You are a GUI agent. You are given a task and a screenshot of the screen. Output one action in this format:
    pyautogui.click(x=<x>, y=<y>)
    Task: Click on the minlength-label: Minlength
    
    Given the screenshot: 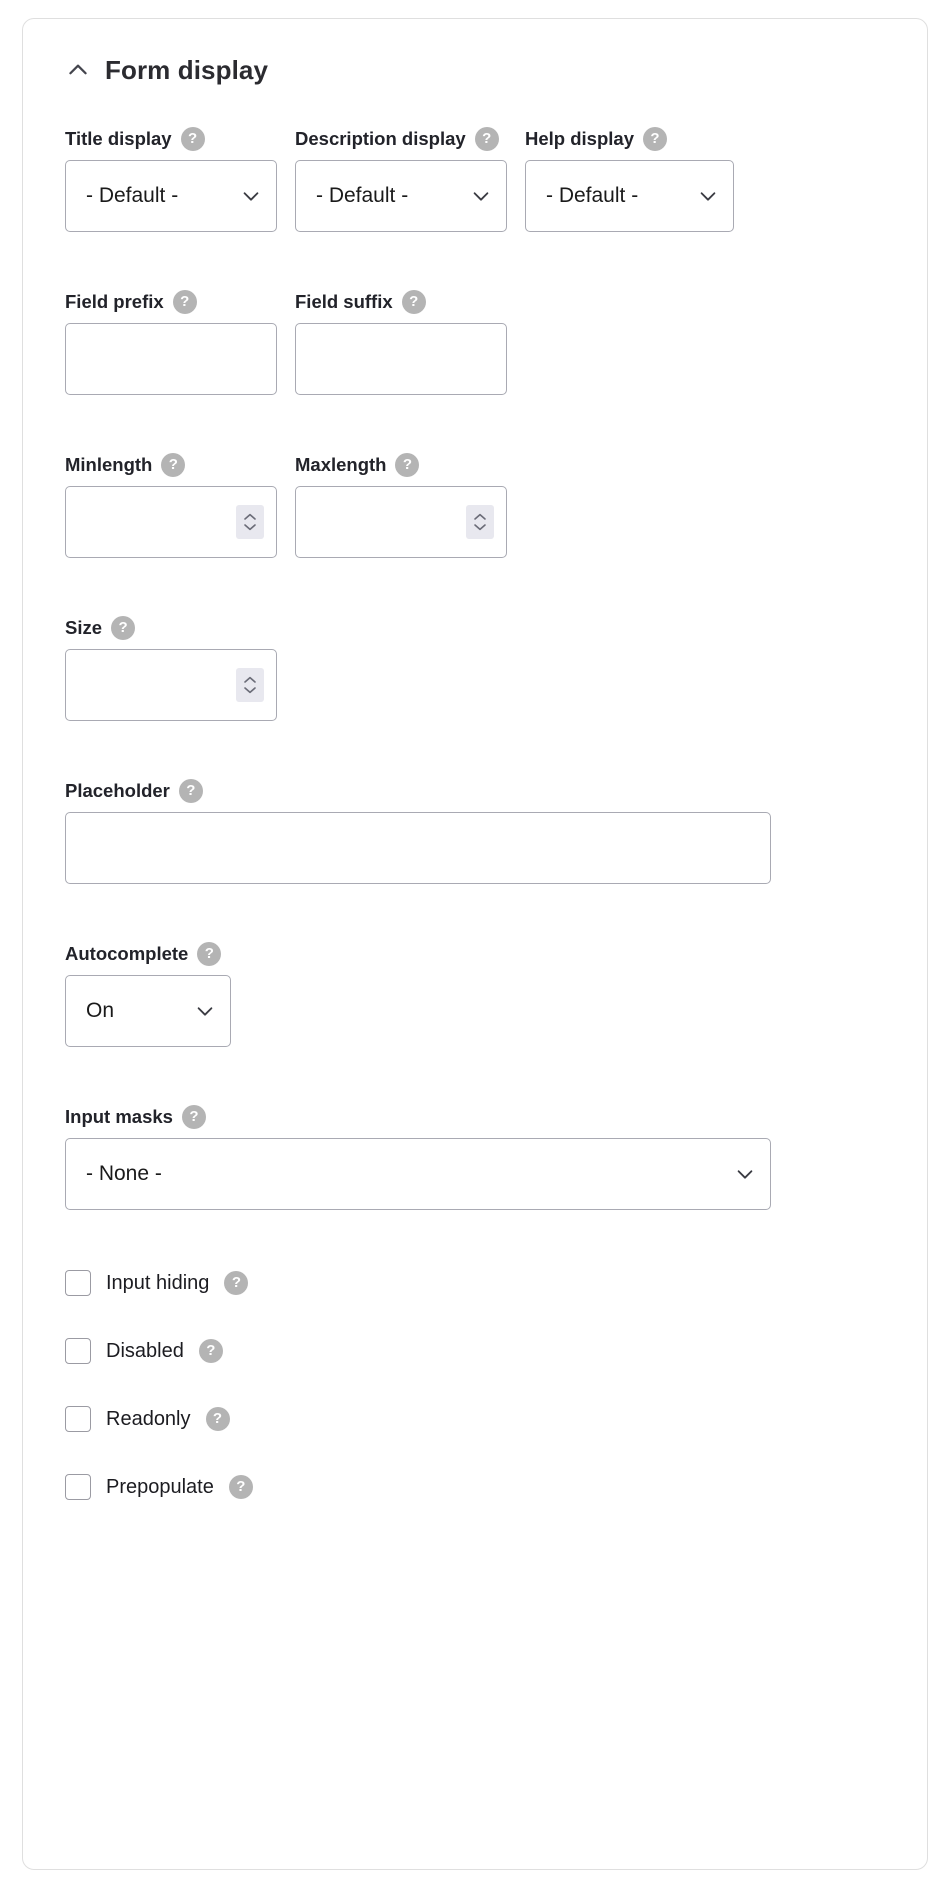 What is the action you would take?
    pyautogui.click(x=109, y=464)
    